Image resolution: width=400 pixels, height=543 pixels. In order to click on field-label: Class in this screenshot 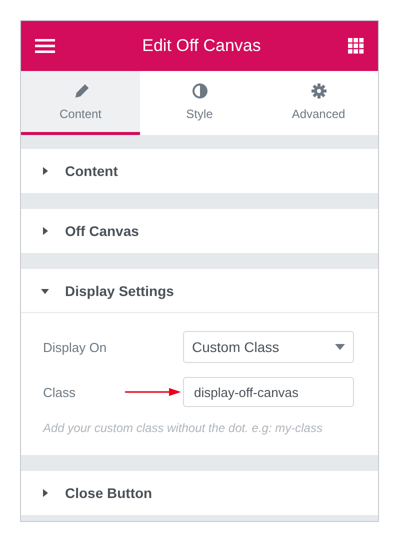, I will do `click(60, 392)`.